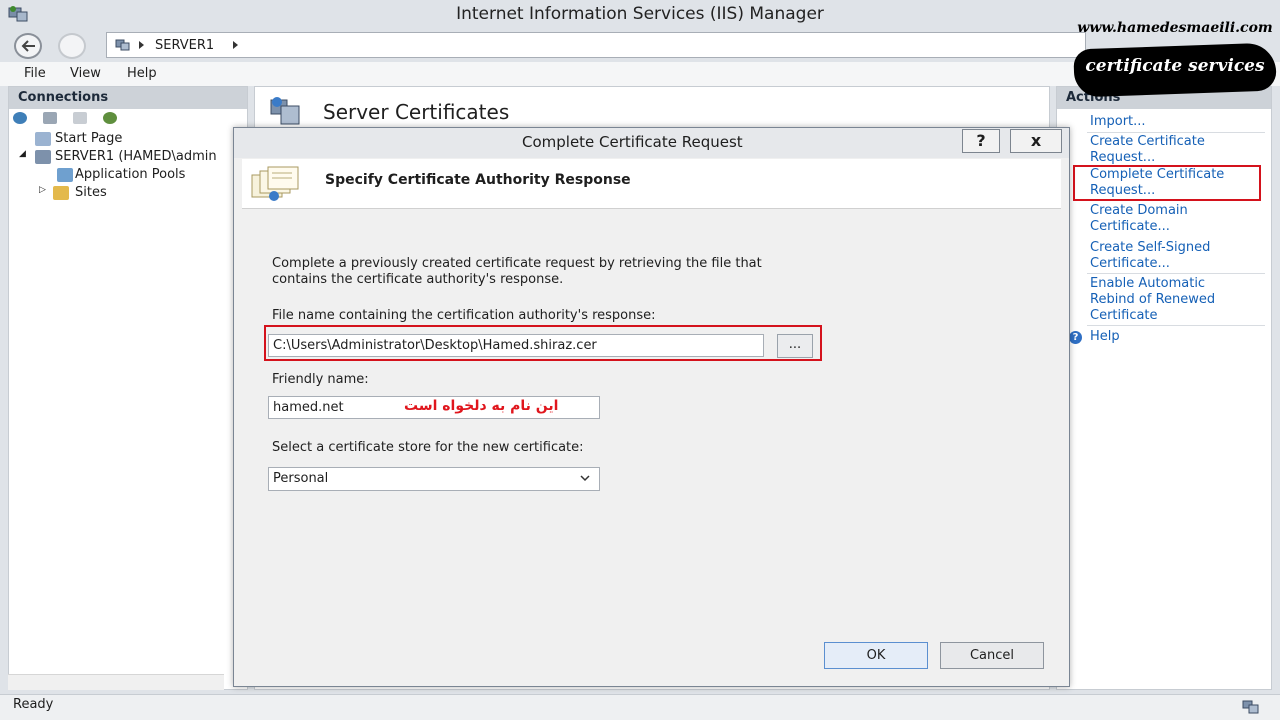 The width and height of the screenshot is (1280, 720). I want to click on connections-scrollbar, so click(116, 682).